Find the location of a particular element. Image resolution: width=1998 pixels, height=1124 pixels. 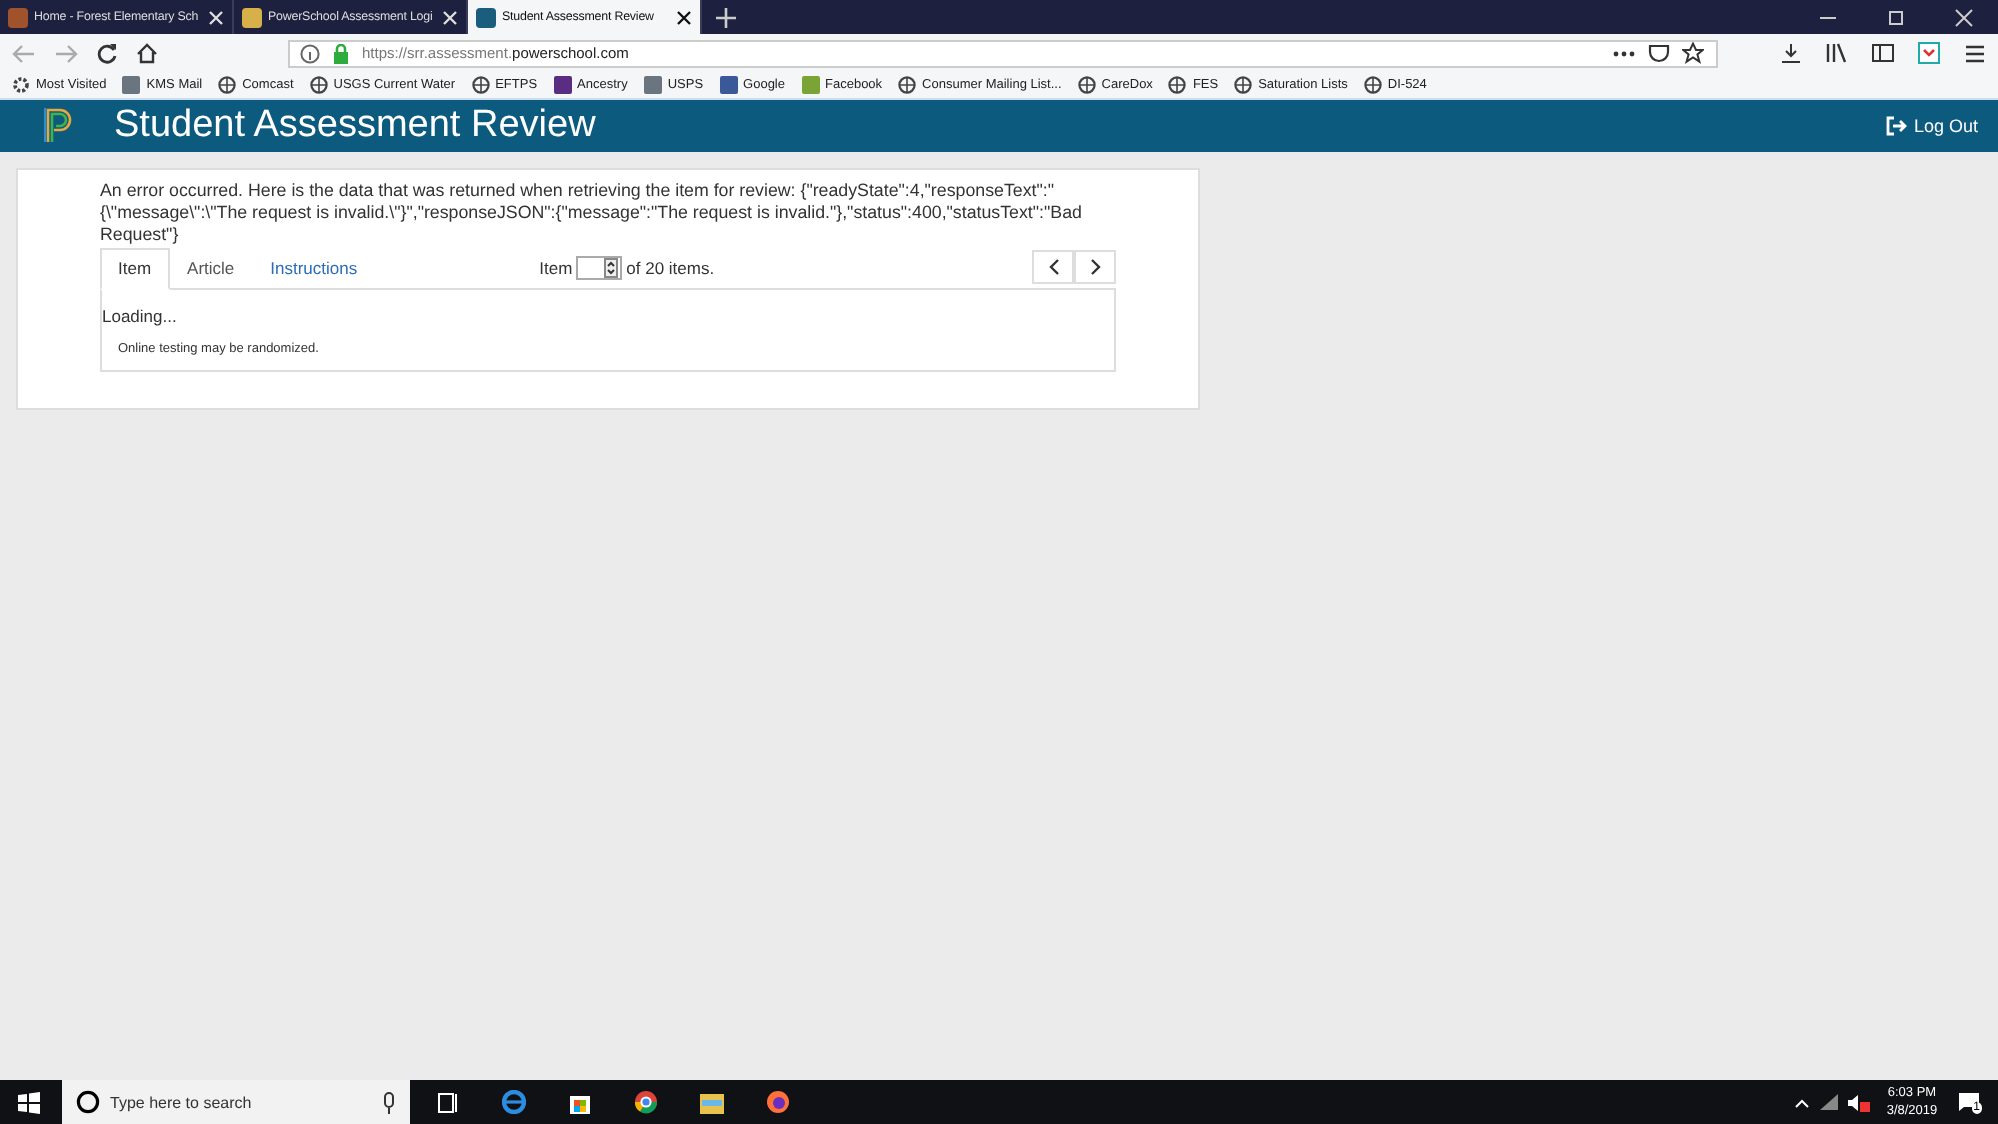

new-tab-icon is located at coordinates (726, 17).